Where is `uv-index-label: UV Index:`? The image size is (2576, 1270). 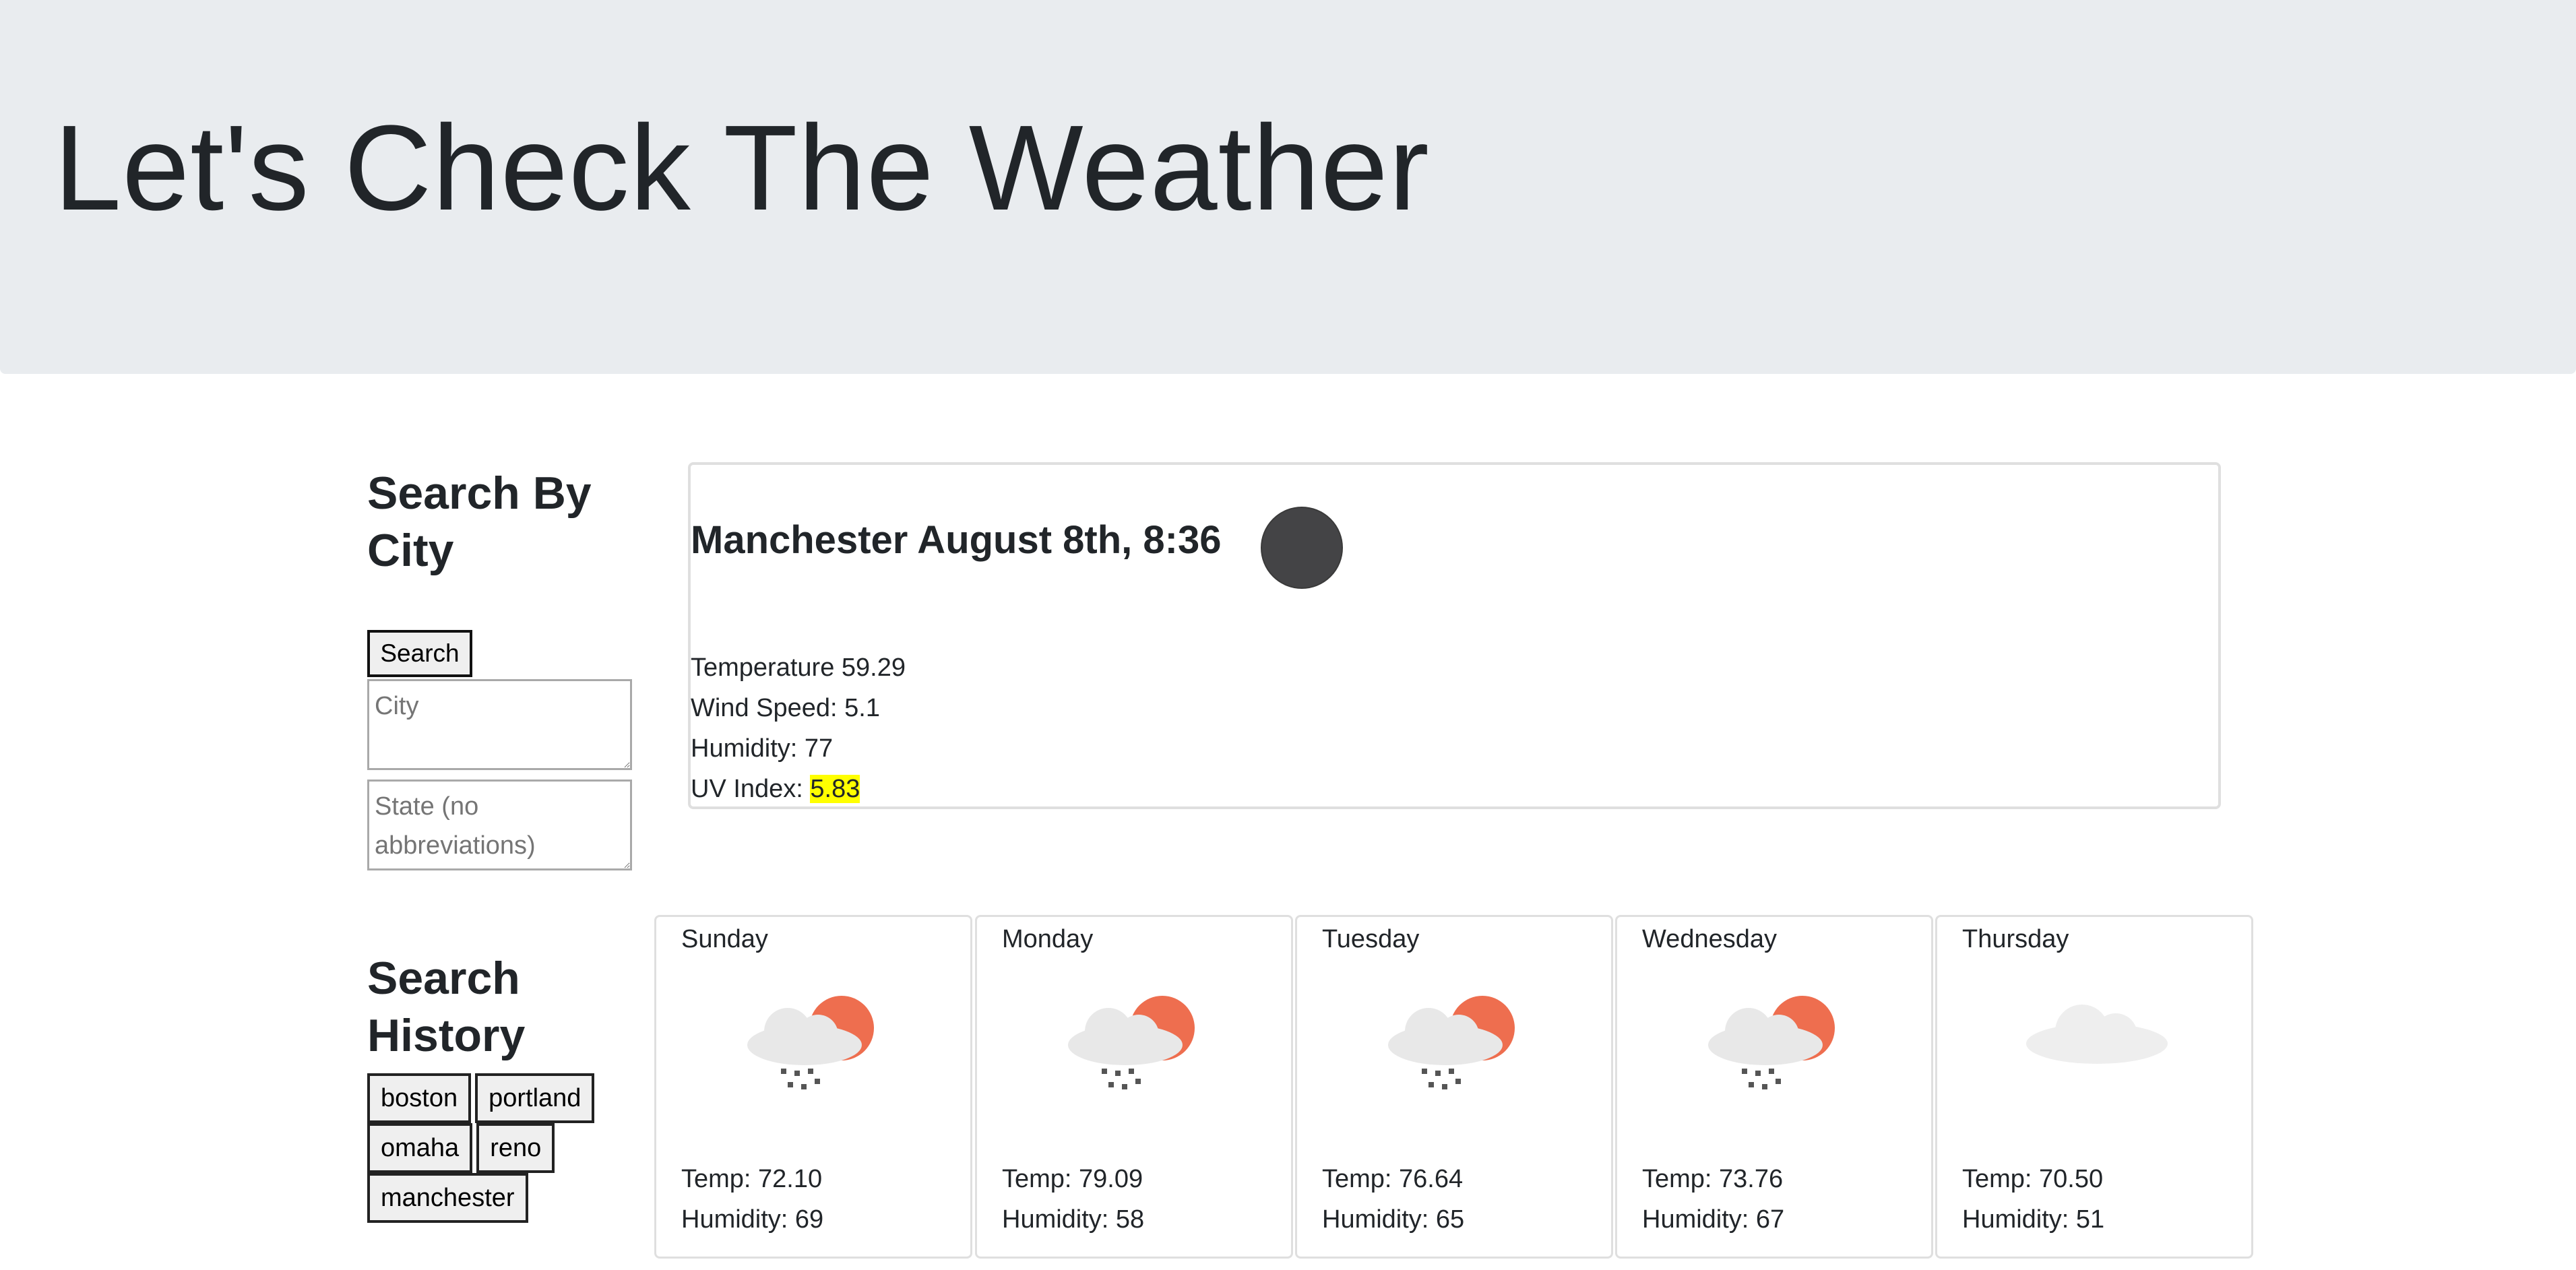
uv-index-label: UV Index: is located at coordinates (751, 789).